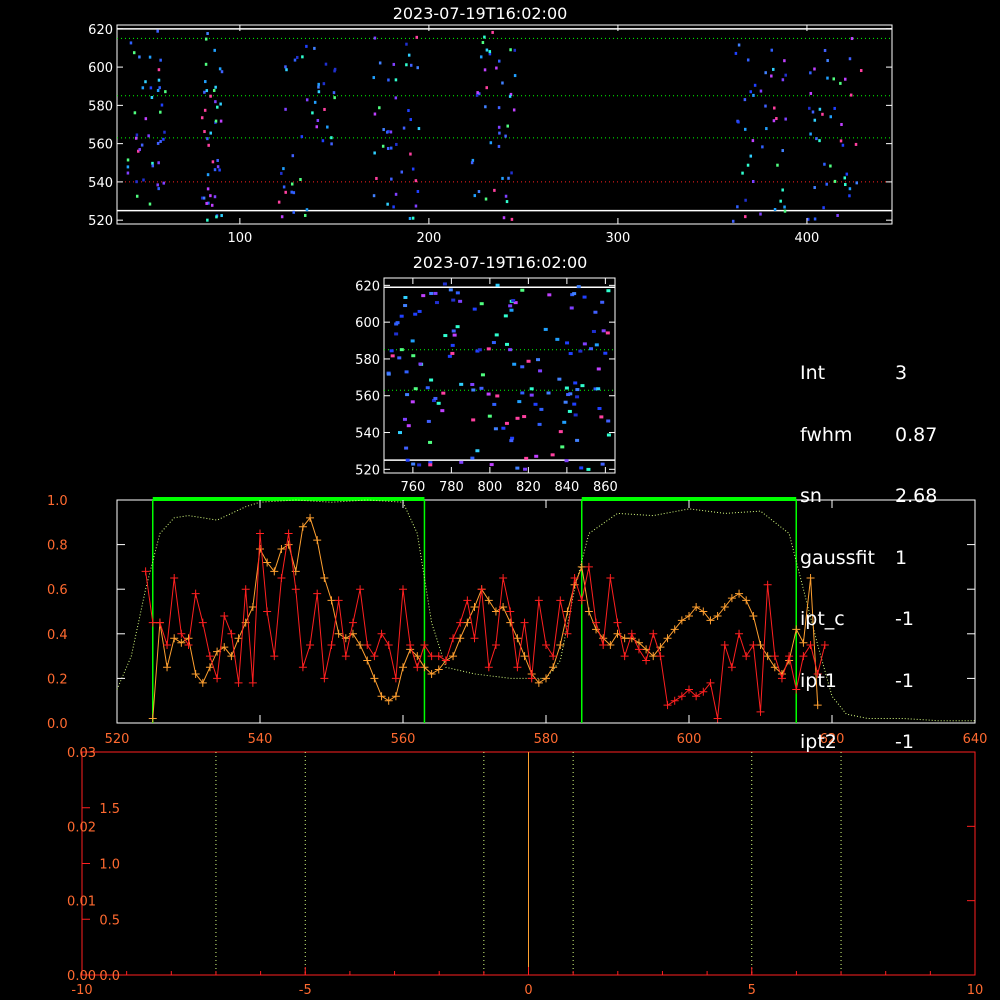 The height and width of the screenshot is (1000, 1000). What do you see at coordinates (818, 680) in the screenshot?
I see `info-key: ipt1` at bounding box center [818, 680].